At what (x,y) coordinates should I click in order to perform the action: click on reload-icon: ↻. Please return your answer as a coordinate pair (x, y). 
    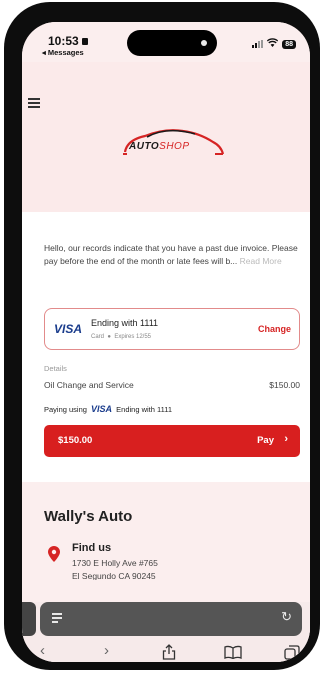
    Looking at the image, I should click on (286, 617).